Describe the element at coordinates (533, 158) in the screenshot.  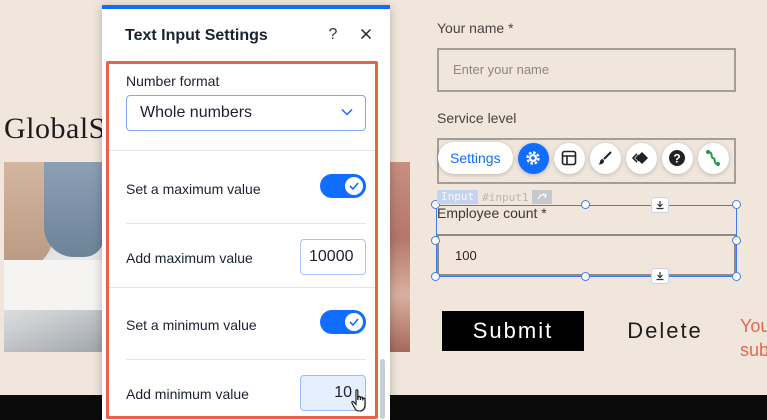
I see `gear-icon` at that location.